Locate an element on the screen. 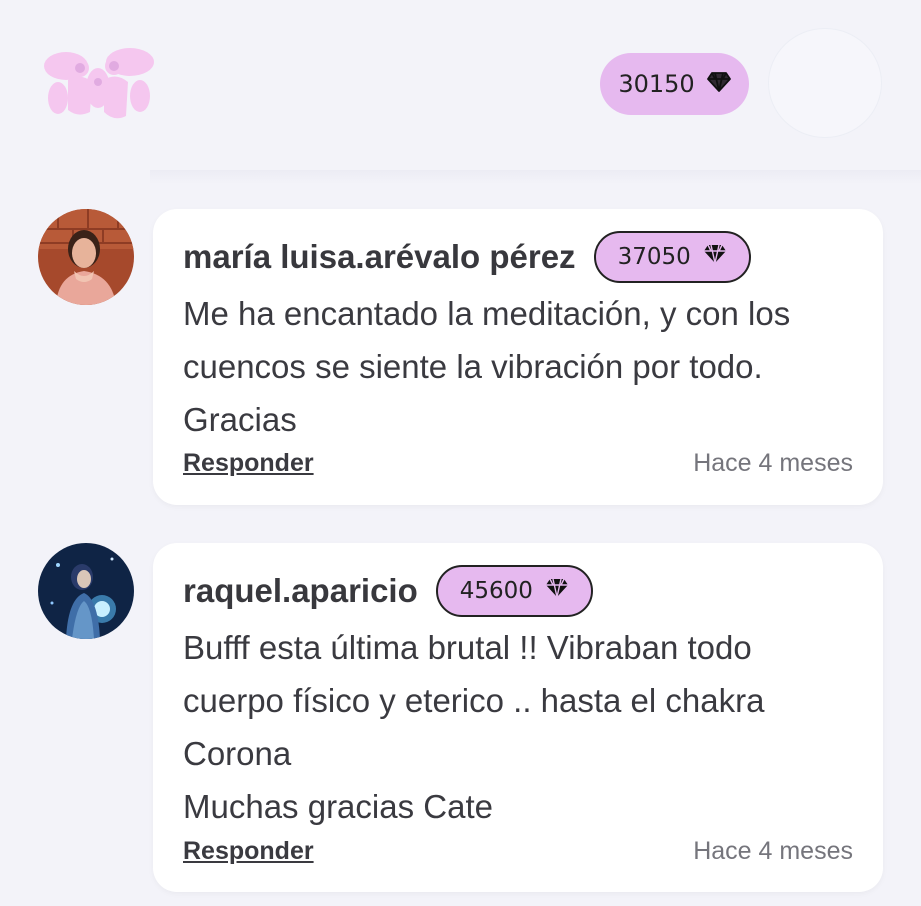 The image size is (921, 906). header-divider is located at coordinates (535, 177).